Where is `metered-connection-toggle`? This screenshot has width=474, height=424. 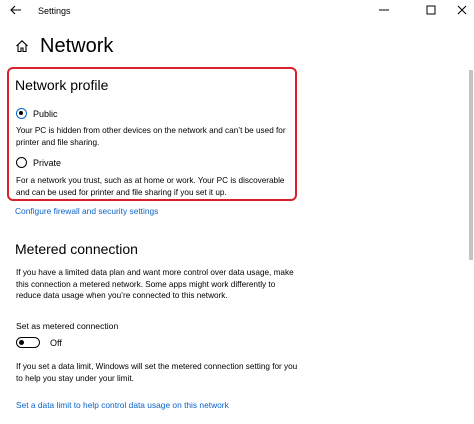
metered-connection-toggle is located at coordinates (28, 342).